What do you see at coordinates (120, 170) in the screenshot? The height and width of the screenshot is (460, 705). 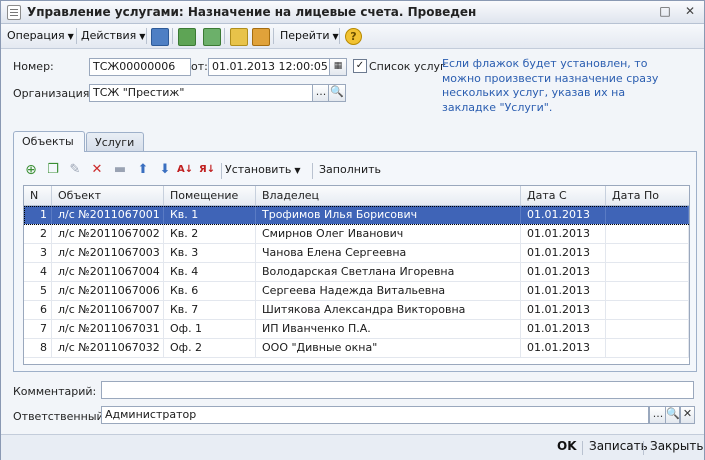 I see `end-edit-icon: ▬` at bounding box center [120, 170].